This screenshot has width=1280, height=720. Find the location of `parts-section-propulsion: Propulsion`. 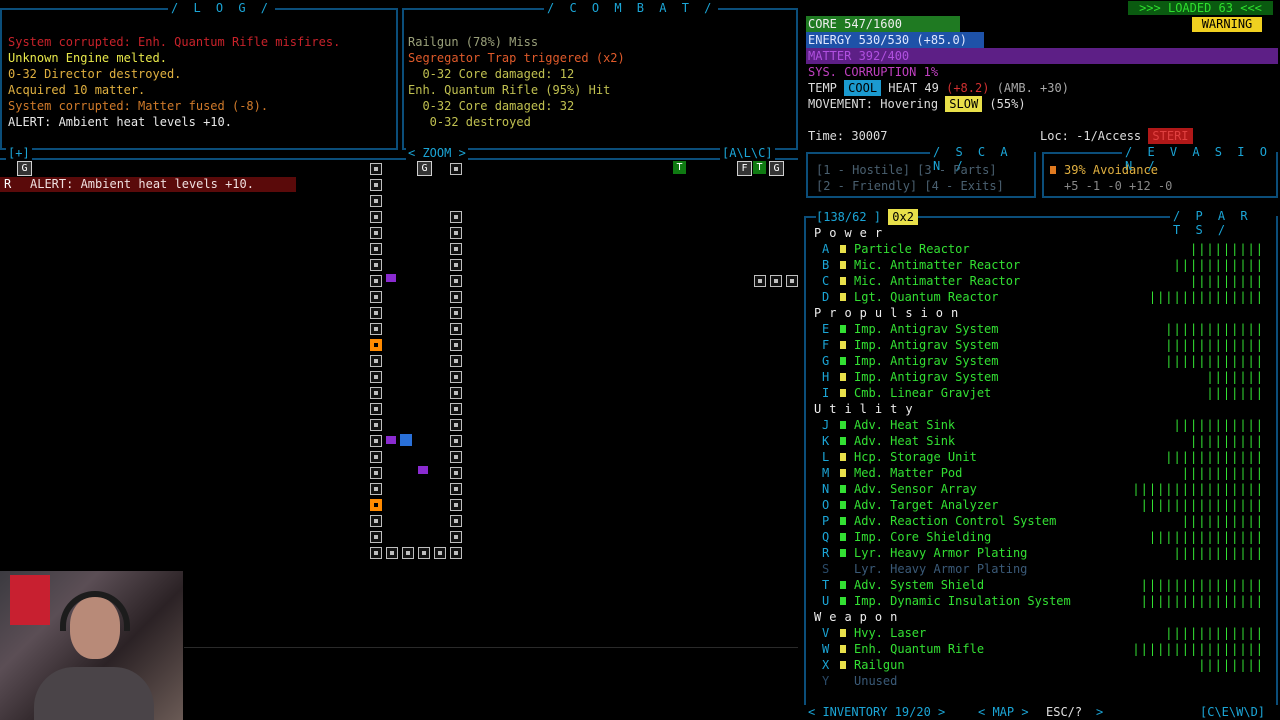

parts-section-propulsion: Propulsion is located at coordinates (890, 313).